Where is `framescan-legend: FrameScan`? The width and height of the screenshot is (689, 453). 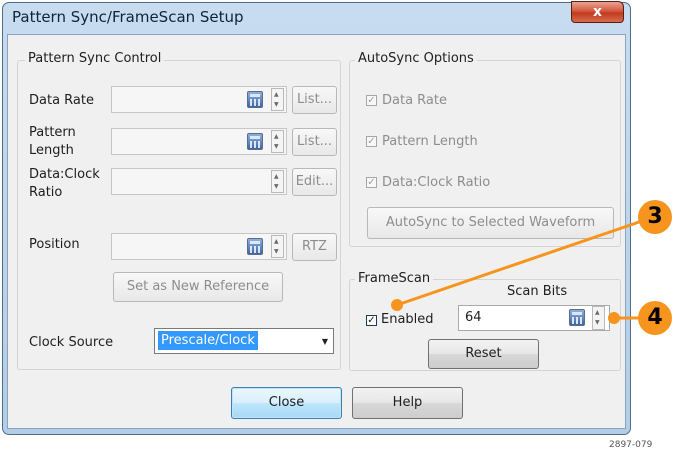 framescan-legend: FrameScan is located at coordinates (394, 278).